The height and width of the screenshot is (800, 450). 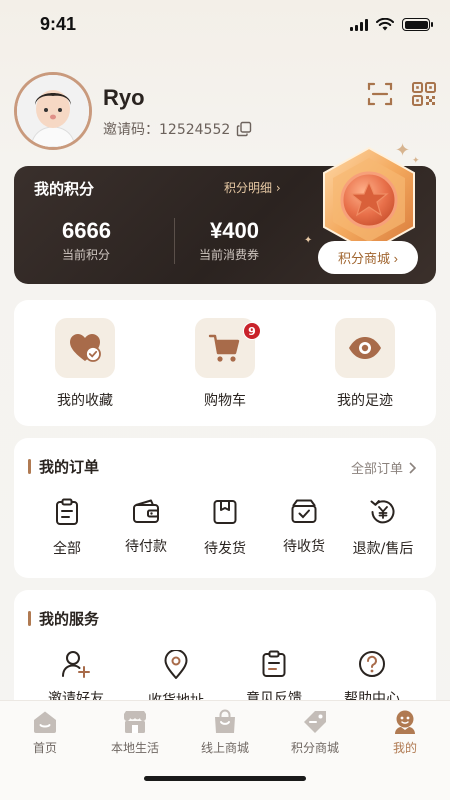 I want to click on battery-icon, so click(x=417, y=24).